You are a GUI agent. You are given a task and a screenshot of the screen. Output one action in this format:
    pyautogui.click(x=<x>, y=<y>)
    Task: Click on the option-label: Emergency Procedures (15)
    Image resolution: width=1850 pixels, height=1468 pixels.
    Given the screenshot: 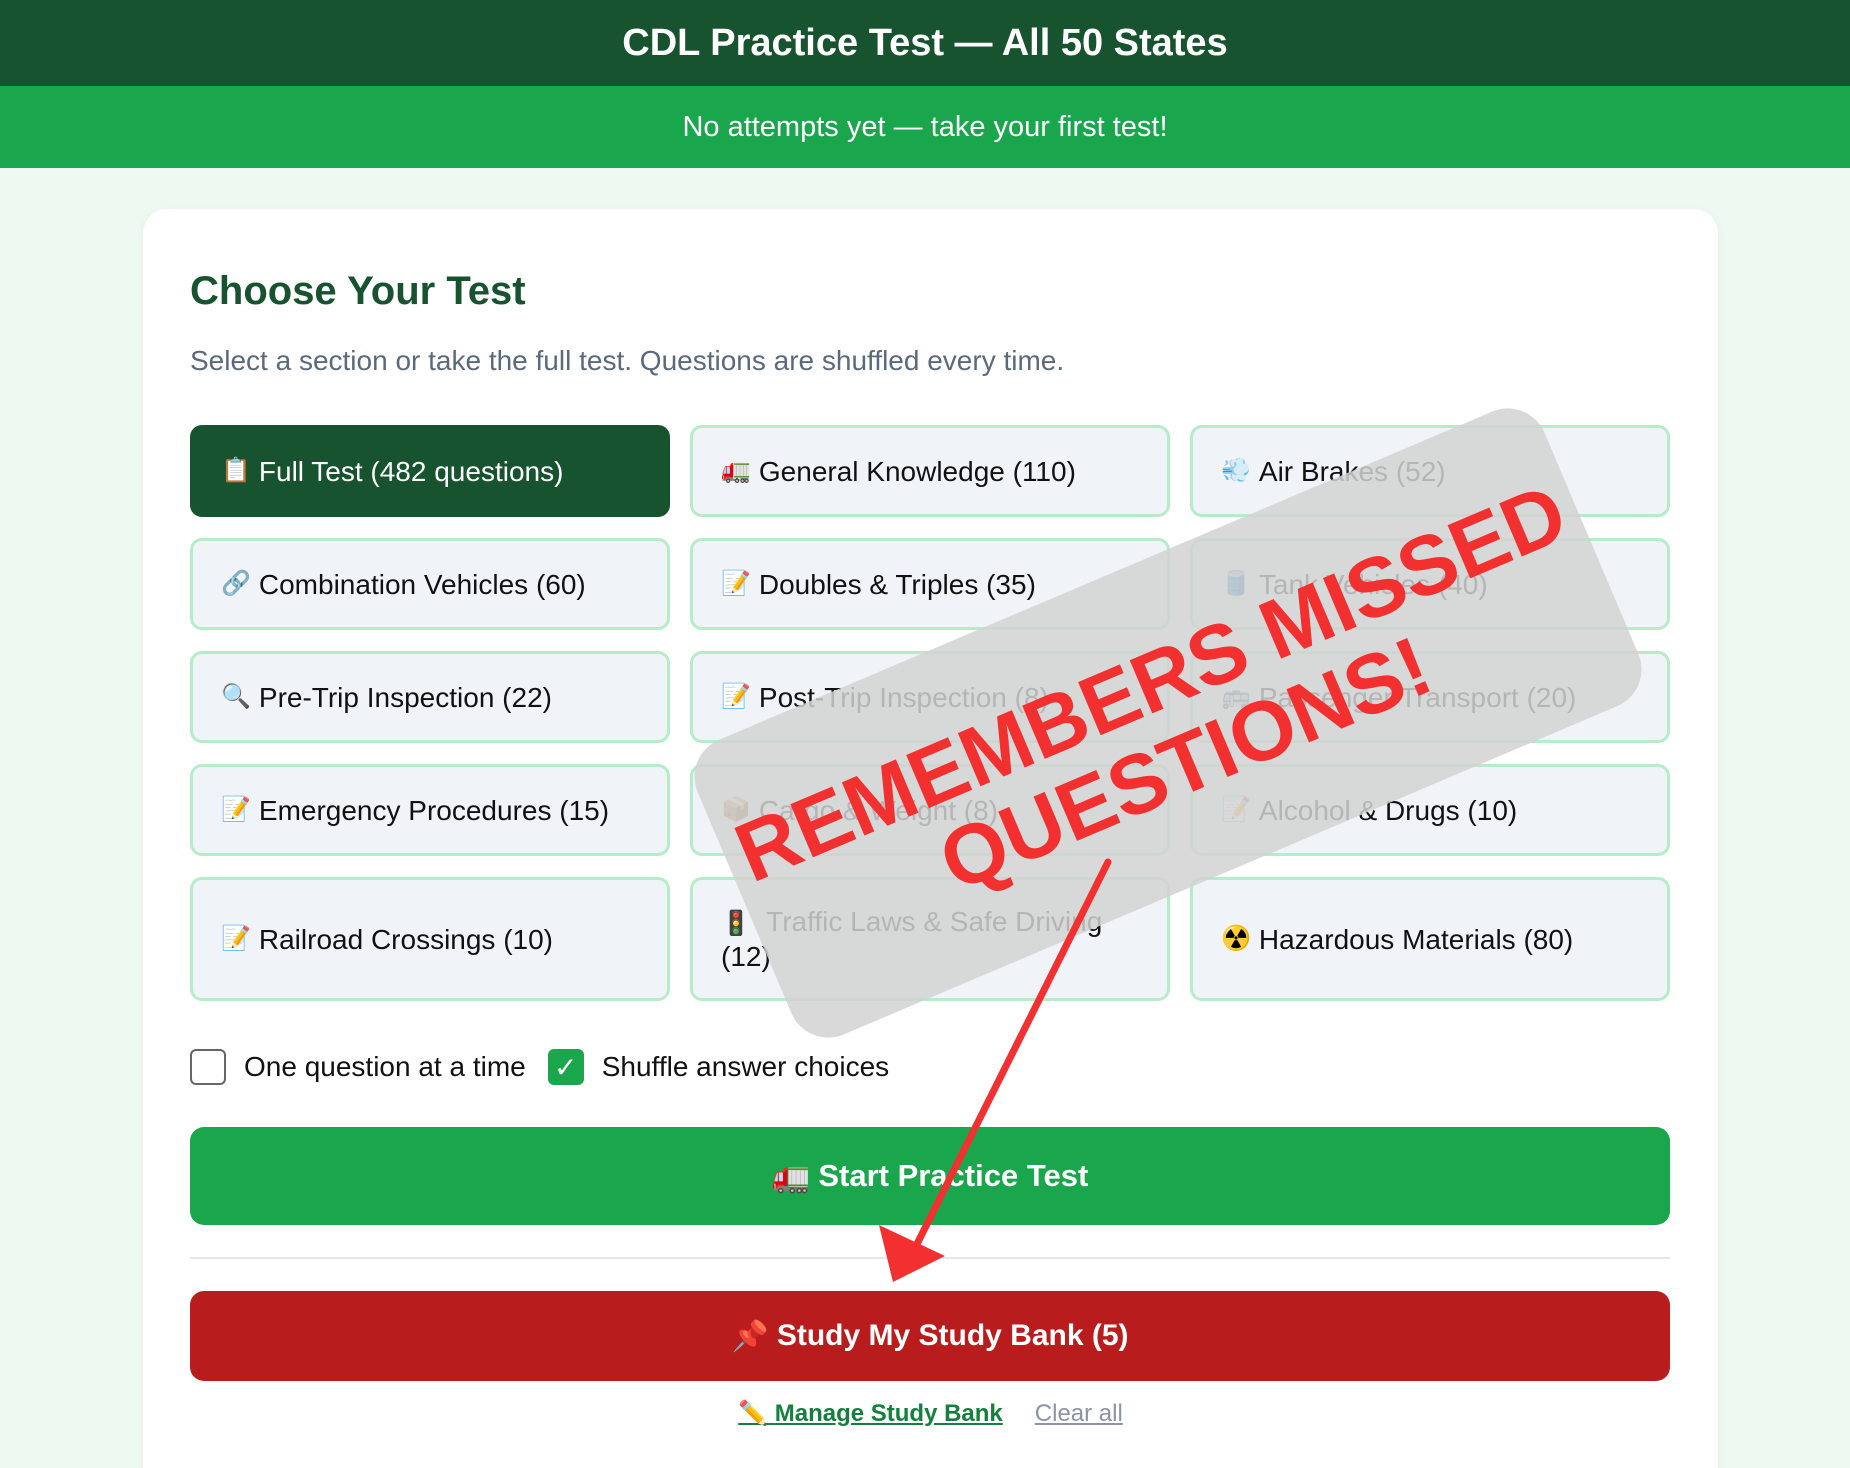 What is the action you would take?
    pyautogui.click(x=434, y=810)
    